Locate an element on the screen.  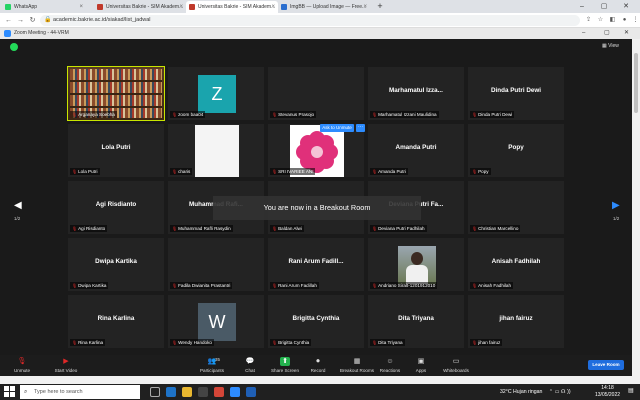
participant-tile: jihan fairuz 🎙jihan fairuz is located at coordinates (516, 321).